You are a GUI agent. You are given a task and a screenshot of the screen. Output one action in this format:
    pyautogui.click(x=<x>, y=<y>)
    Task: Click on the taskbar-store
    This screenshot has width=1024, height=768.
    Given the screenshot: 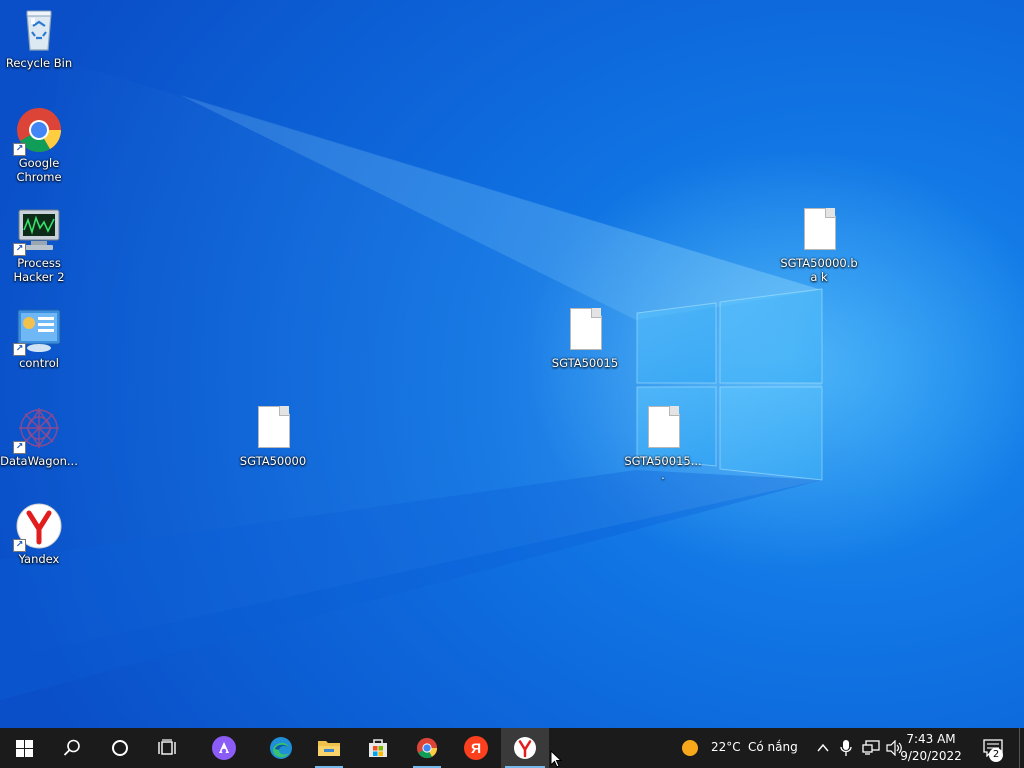 What is the action you would take?
    pyautogui.click(x=378, y=748)
    